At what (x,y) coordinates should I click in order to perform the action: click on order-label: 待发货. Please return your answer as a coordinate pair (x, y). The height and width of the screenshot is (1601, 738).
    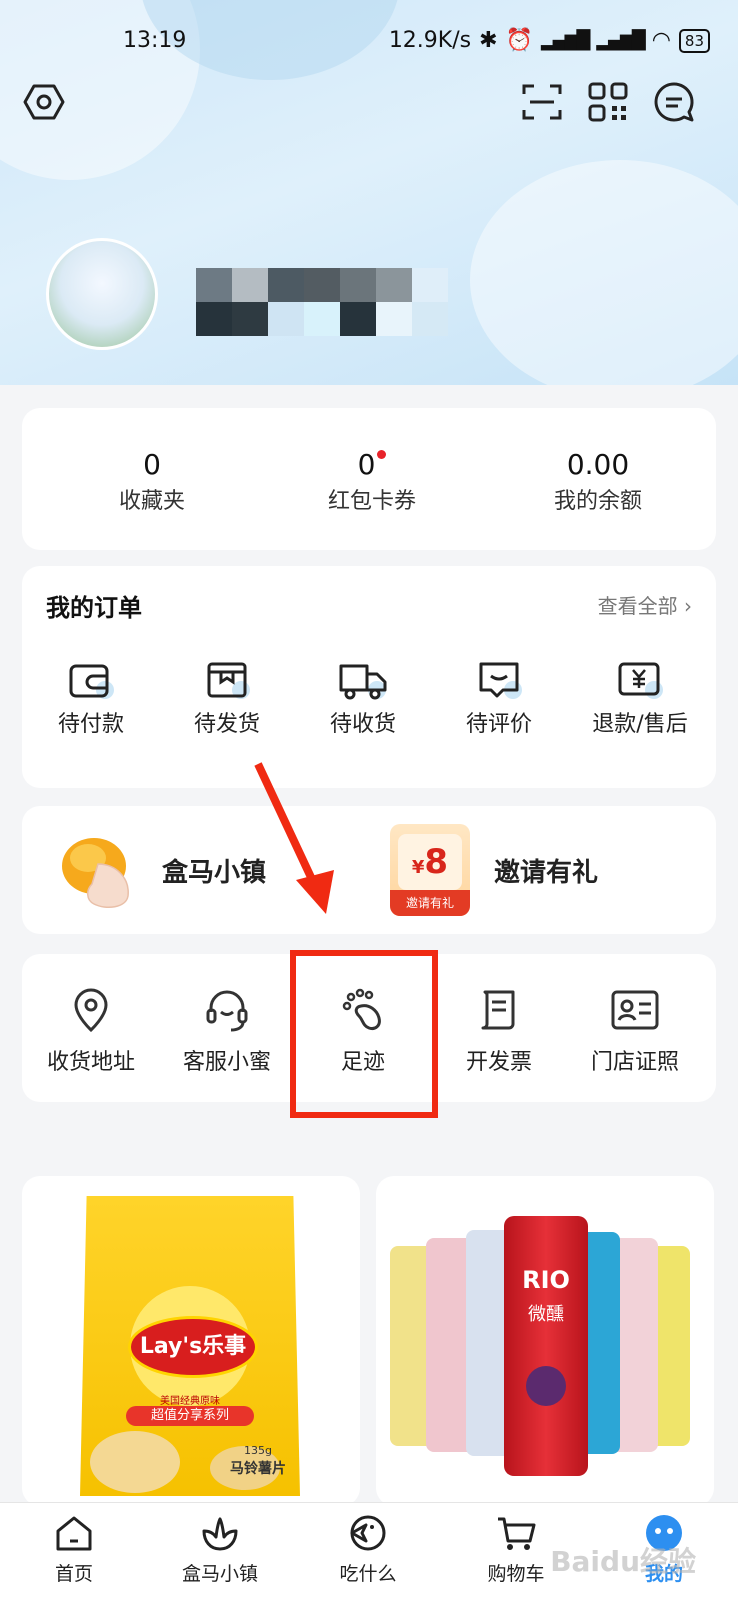
    Looking at the image, I should click on (226, 724).